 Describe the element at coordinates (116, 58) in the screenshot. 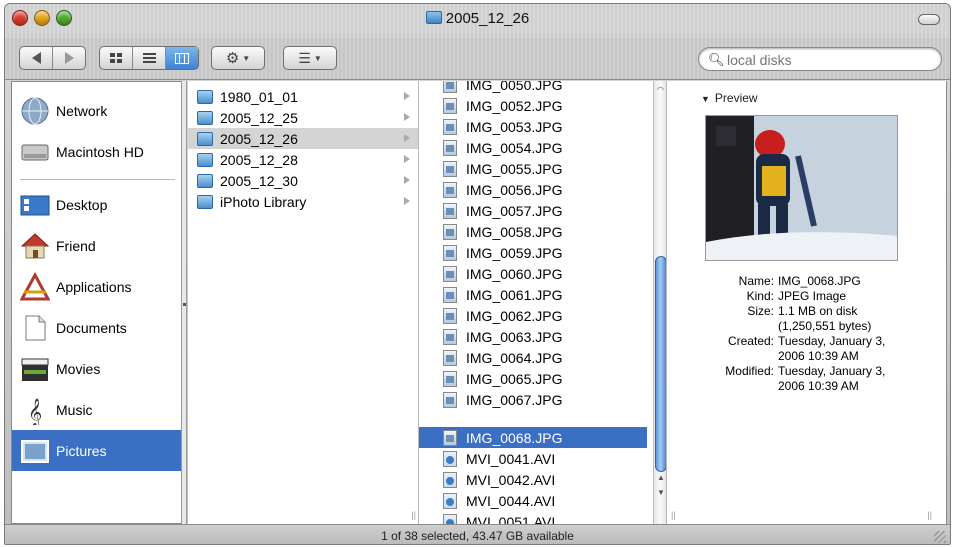

I see `icon-view-button` at that location.